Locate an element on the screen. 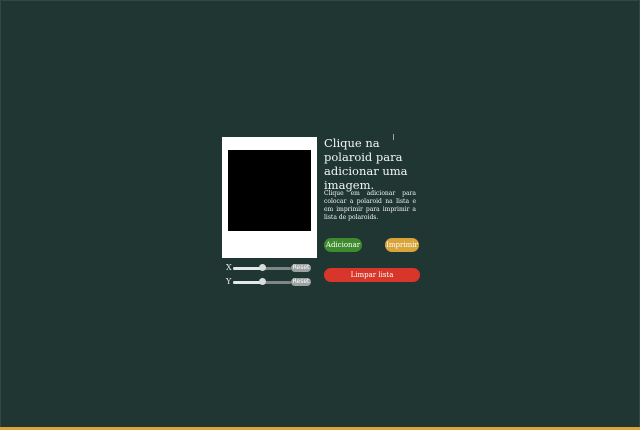 This screenshot has width=640, height=430. clear-list-button: Limpar lista is located at coordinates (372, 275).